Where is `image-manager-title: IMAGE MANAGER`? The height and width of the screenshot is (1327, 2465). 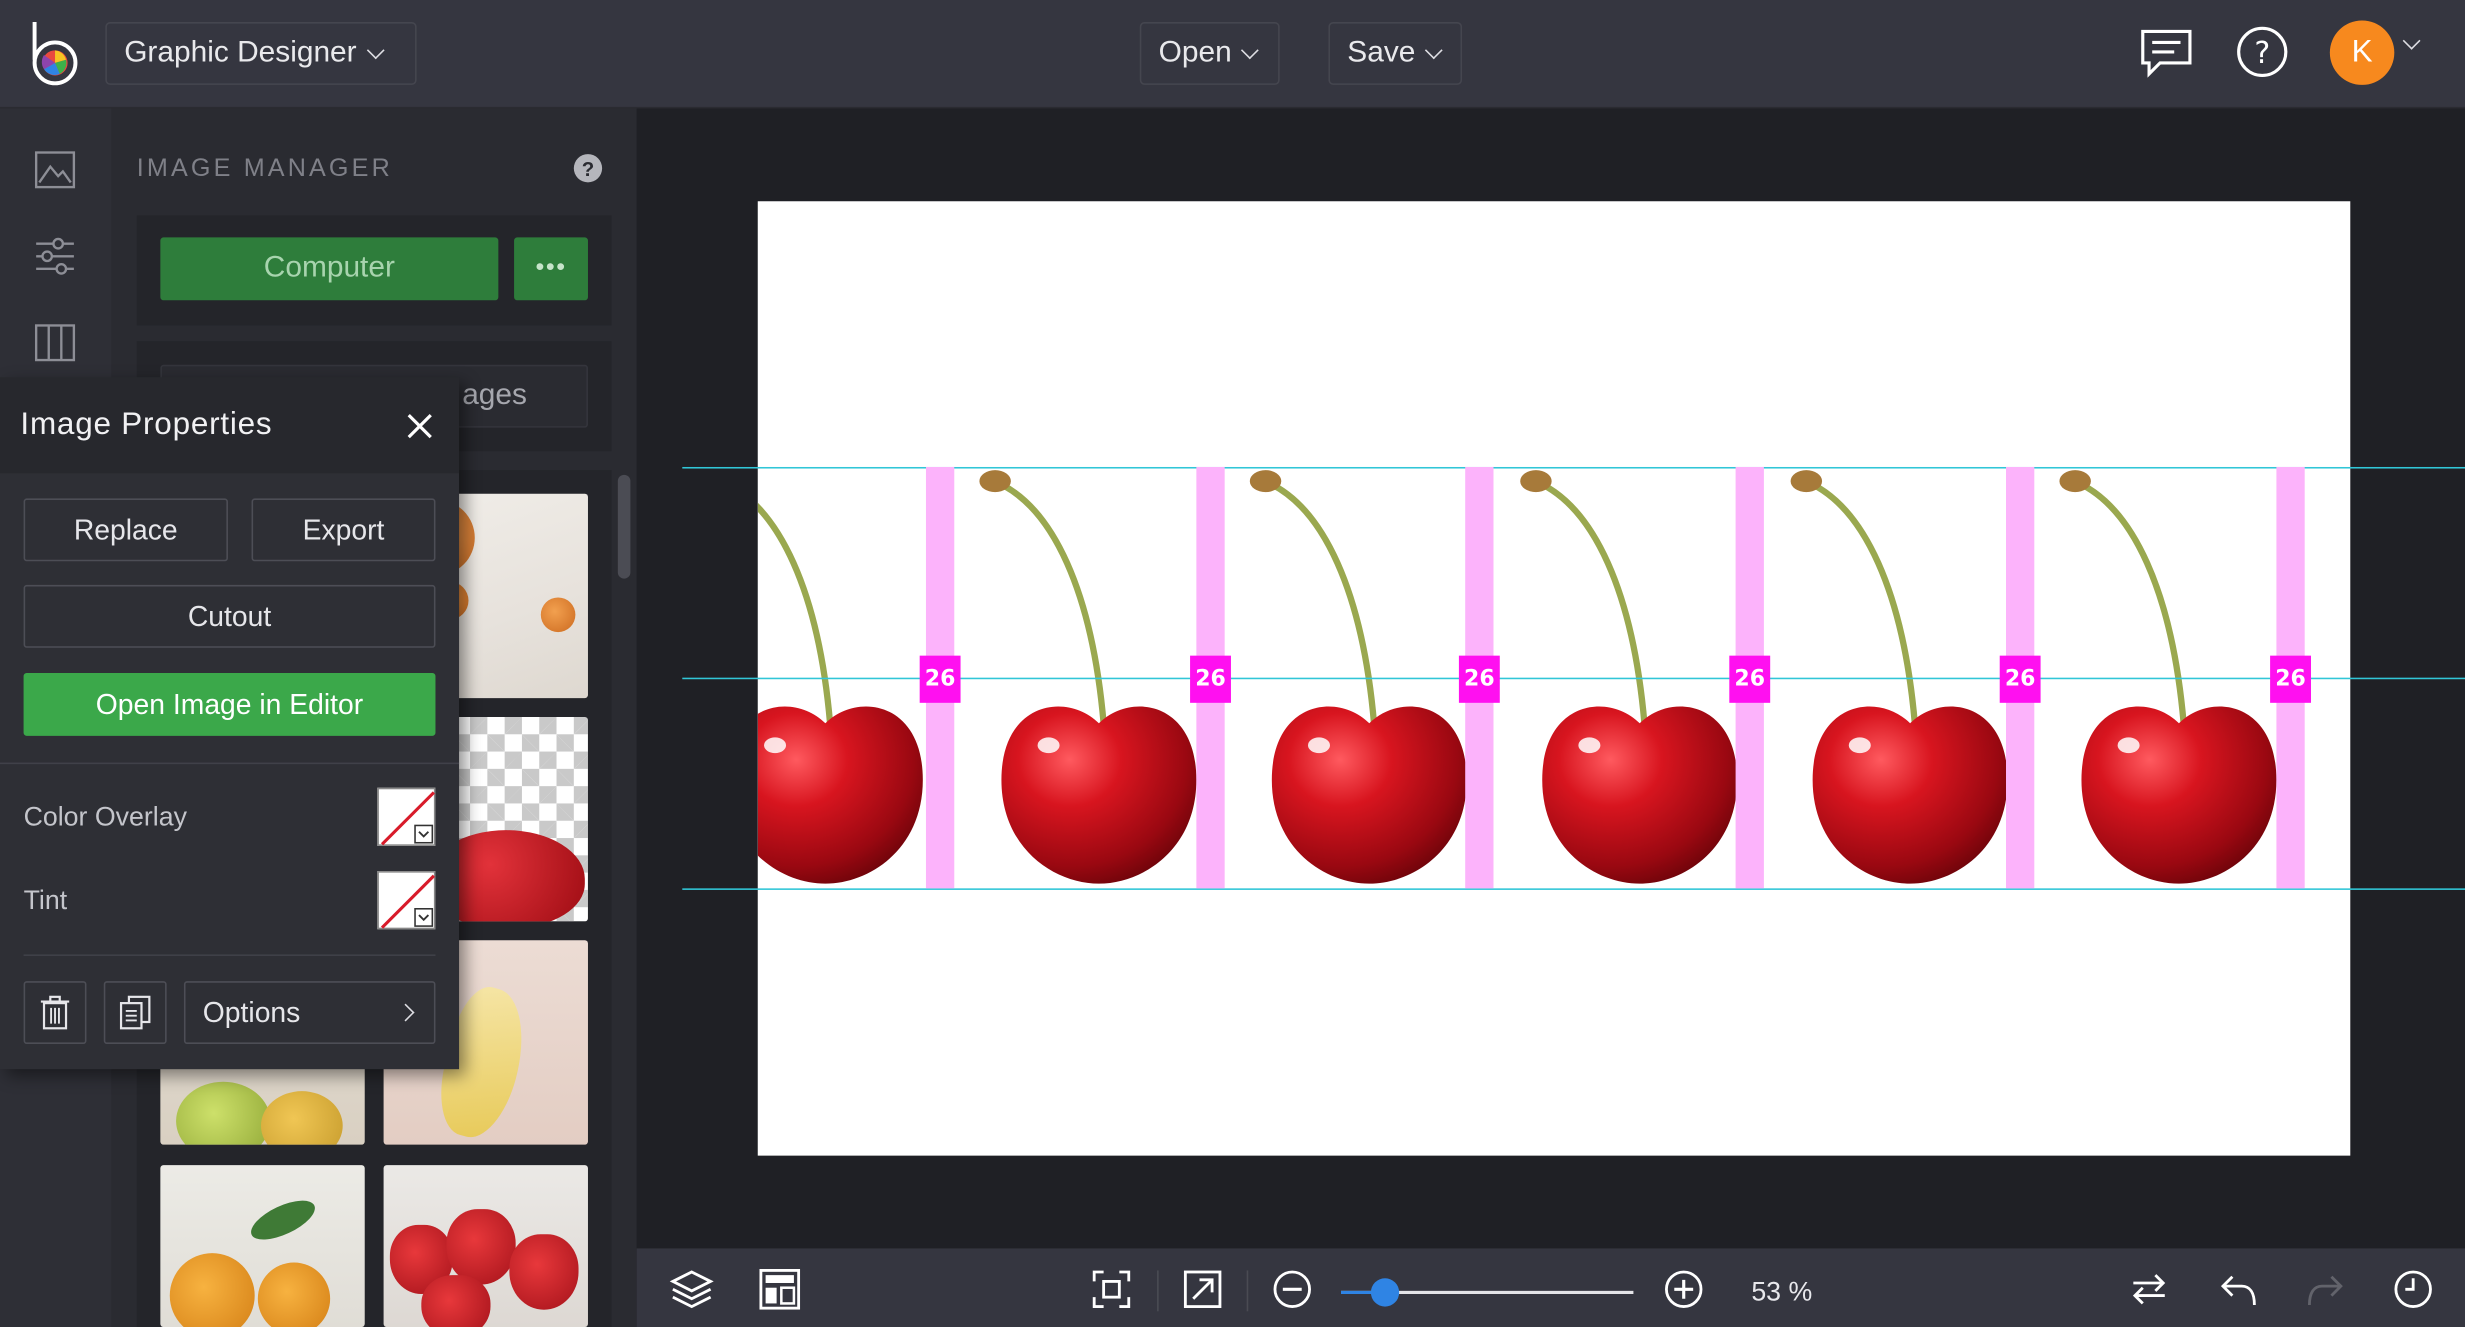 image-manager-title: IMAGE MANAGER is located at coordinates (264, 169).